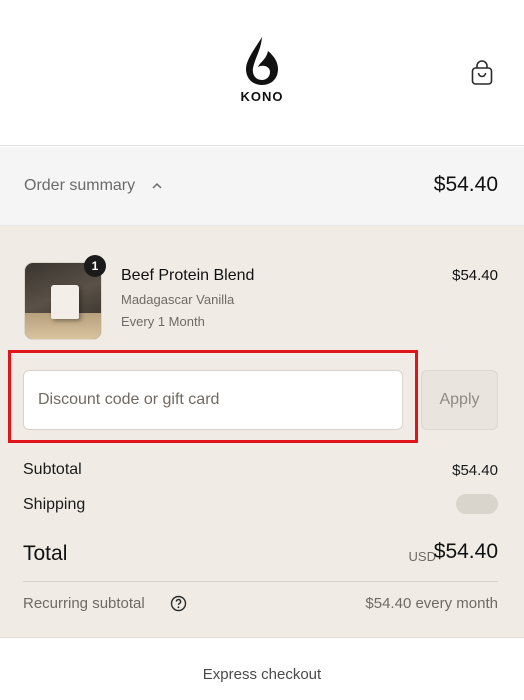 The width and height of the screenshot is (524, 700). I want to click on chevron-up-icon, so click(157, 185).